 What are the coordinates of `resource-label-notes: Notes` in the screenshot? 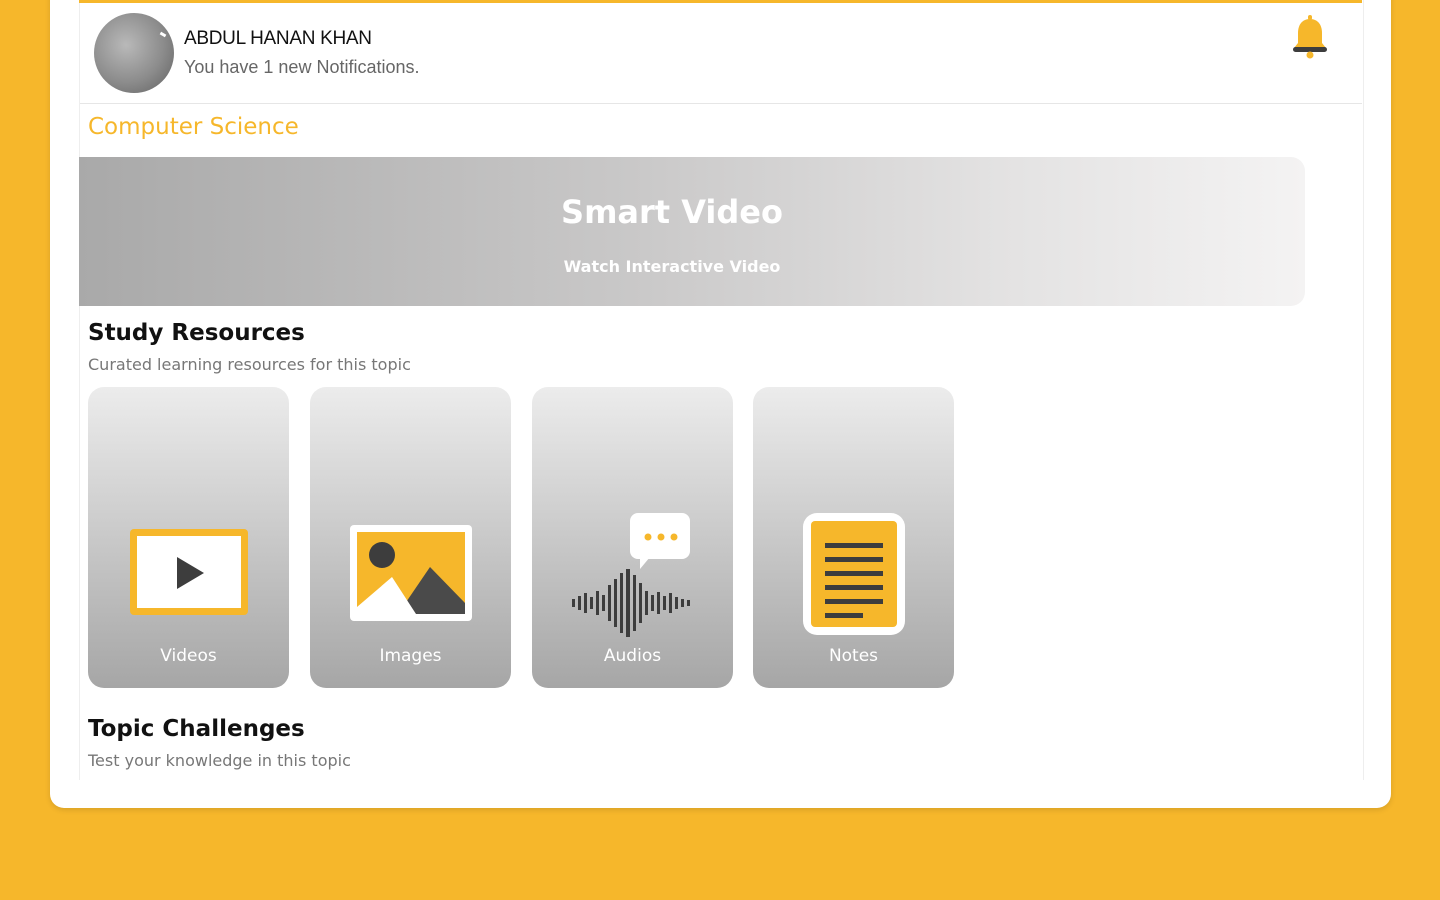 It's located at (853, 656).